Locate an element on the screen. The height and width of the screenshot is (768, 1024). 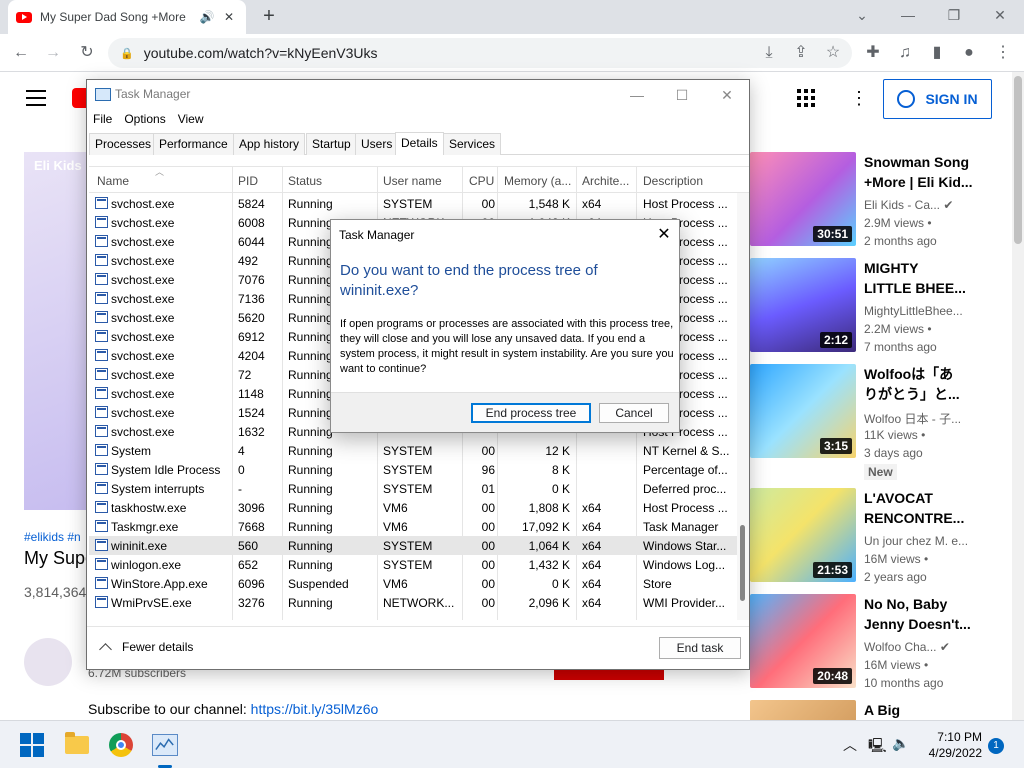
video-thumbnail is located at coordinates (803, 710).